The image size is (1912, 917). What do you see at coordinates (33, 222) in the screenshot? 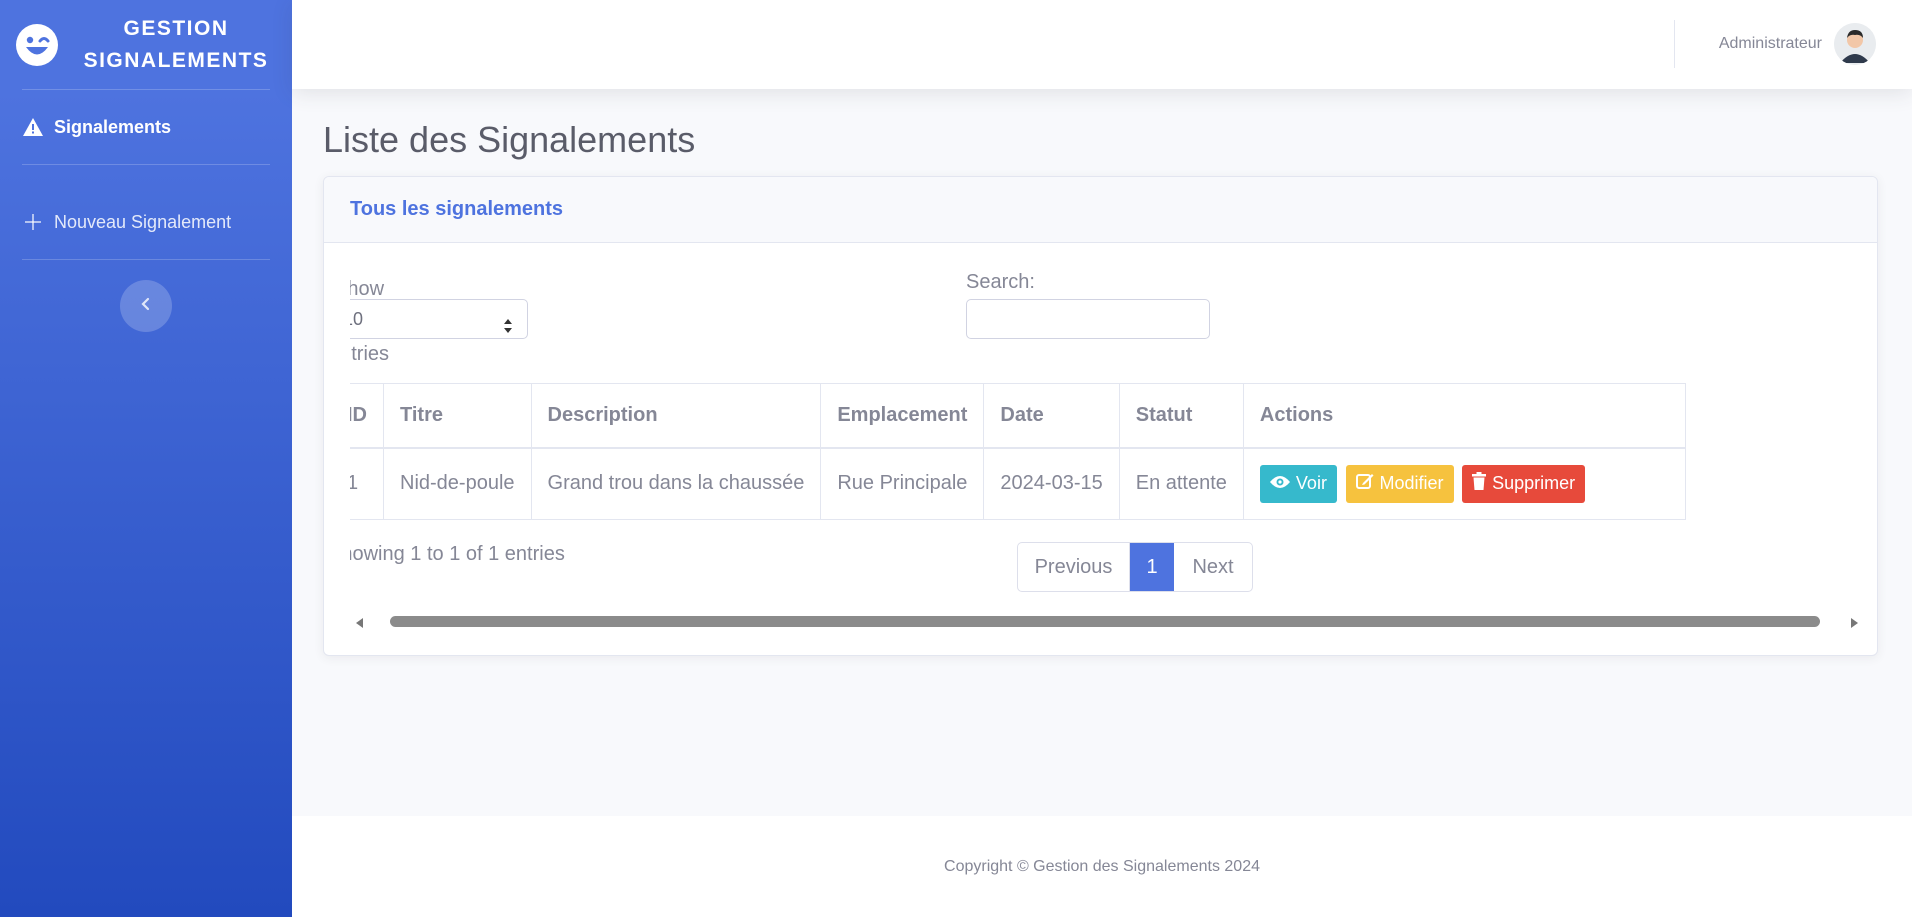
I see `plus-icon` at bounding box center [33, 222].